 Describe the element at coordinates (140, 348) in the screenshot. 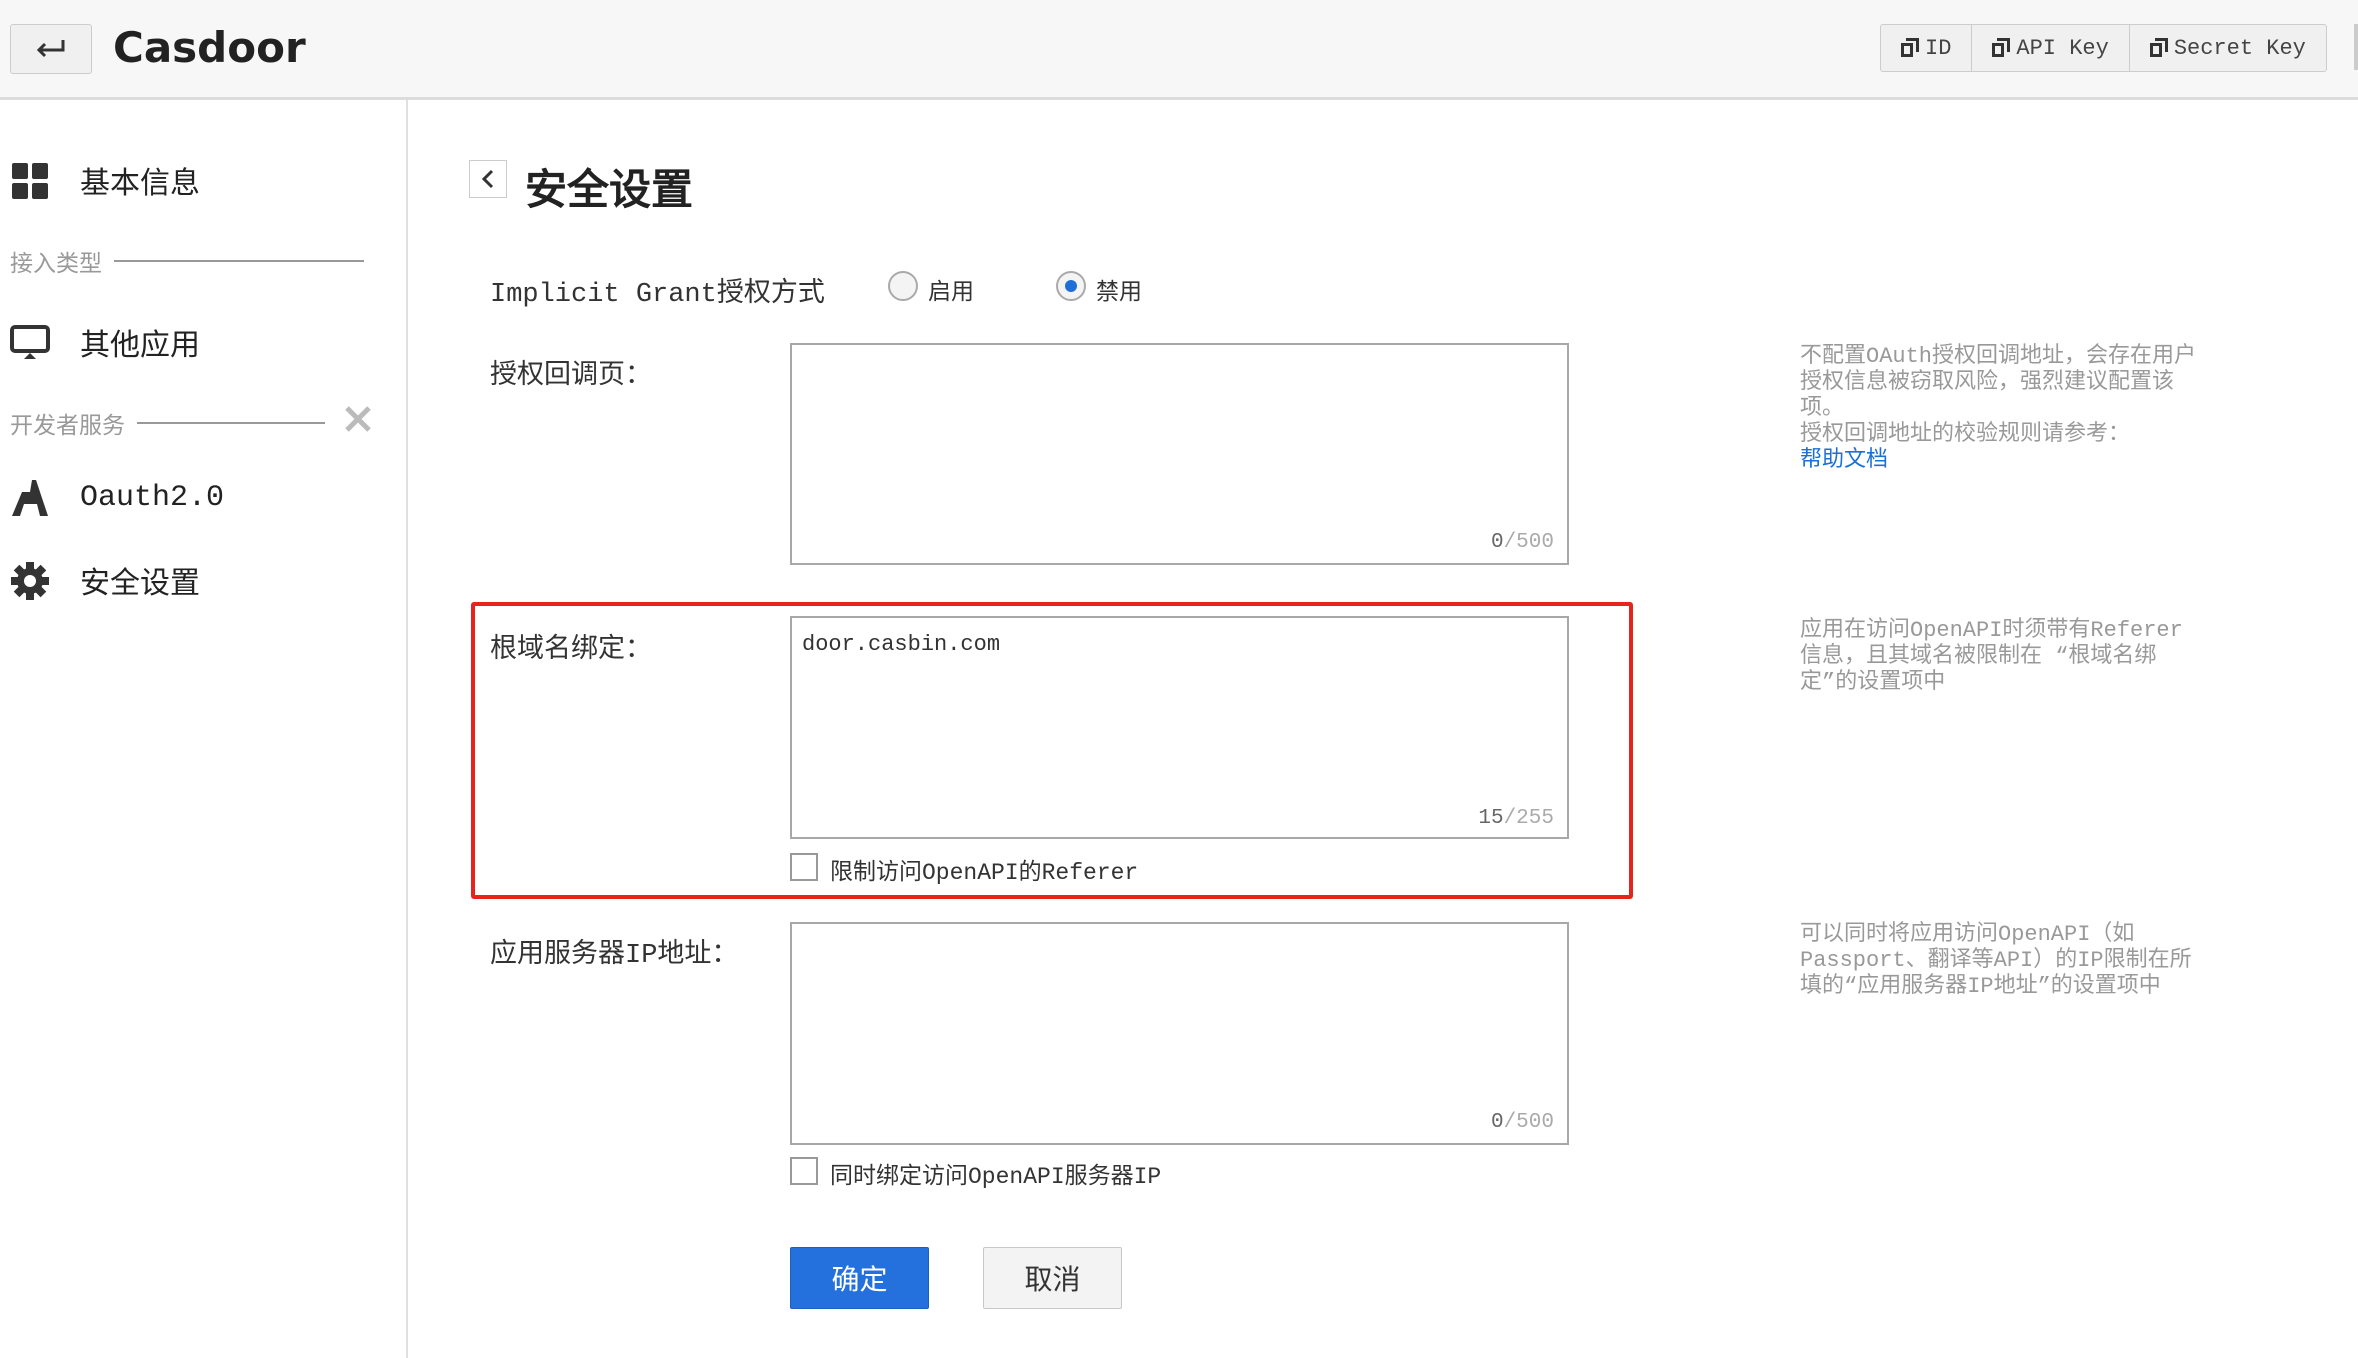

I see `sidebar-item-label: 其他应用` at that location.